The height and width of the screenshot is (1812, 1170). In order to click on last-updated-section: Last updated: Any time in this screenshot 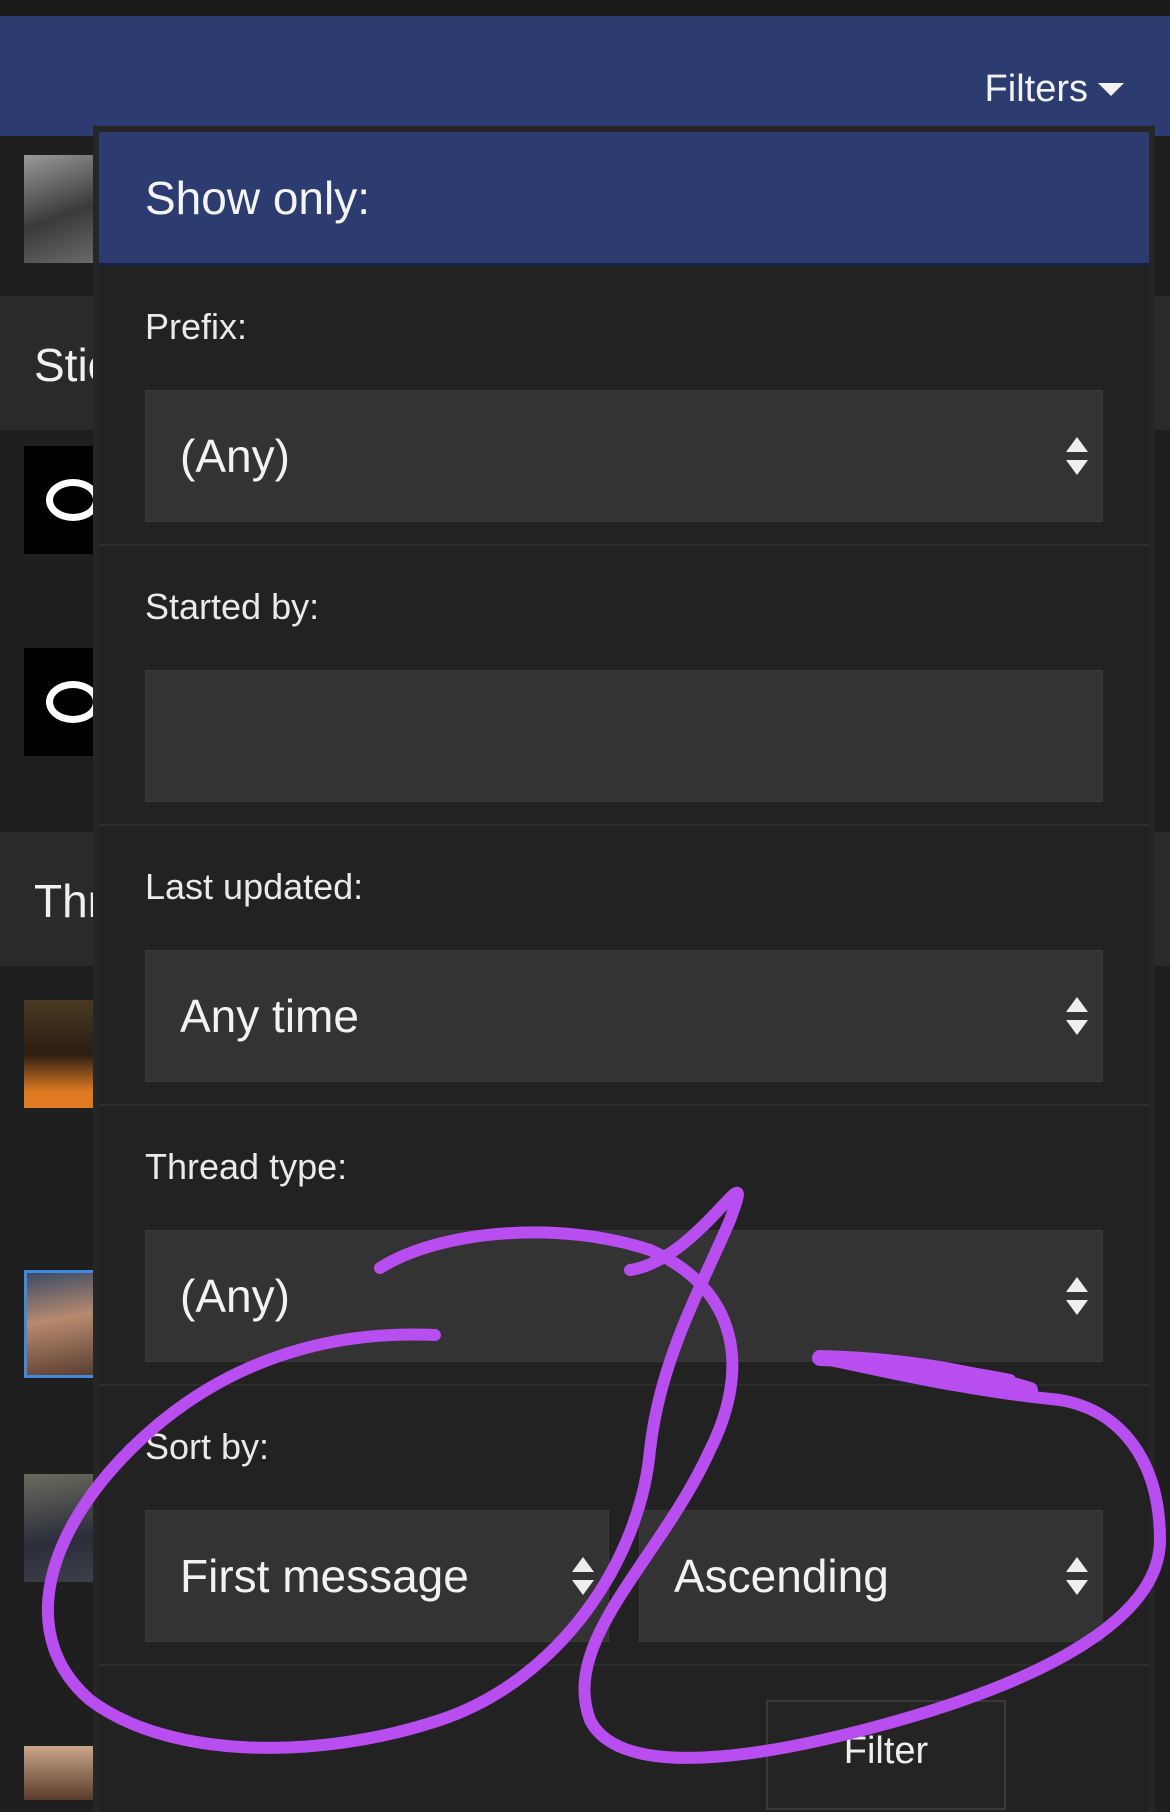, I will do `click(624, 966)`.